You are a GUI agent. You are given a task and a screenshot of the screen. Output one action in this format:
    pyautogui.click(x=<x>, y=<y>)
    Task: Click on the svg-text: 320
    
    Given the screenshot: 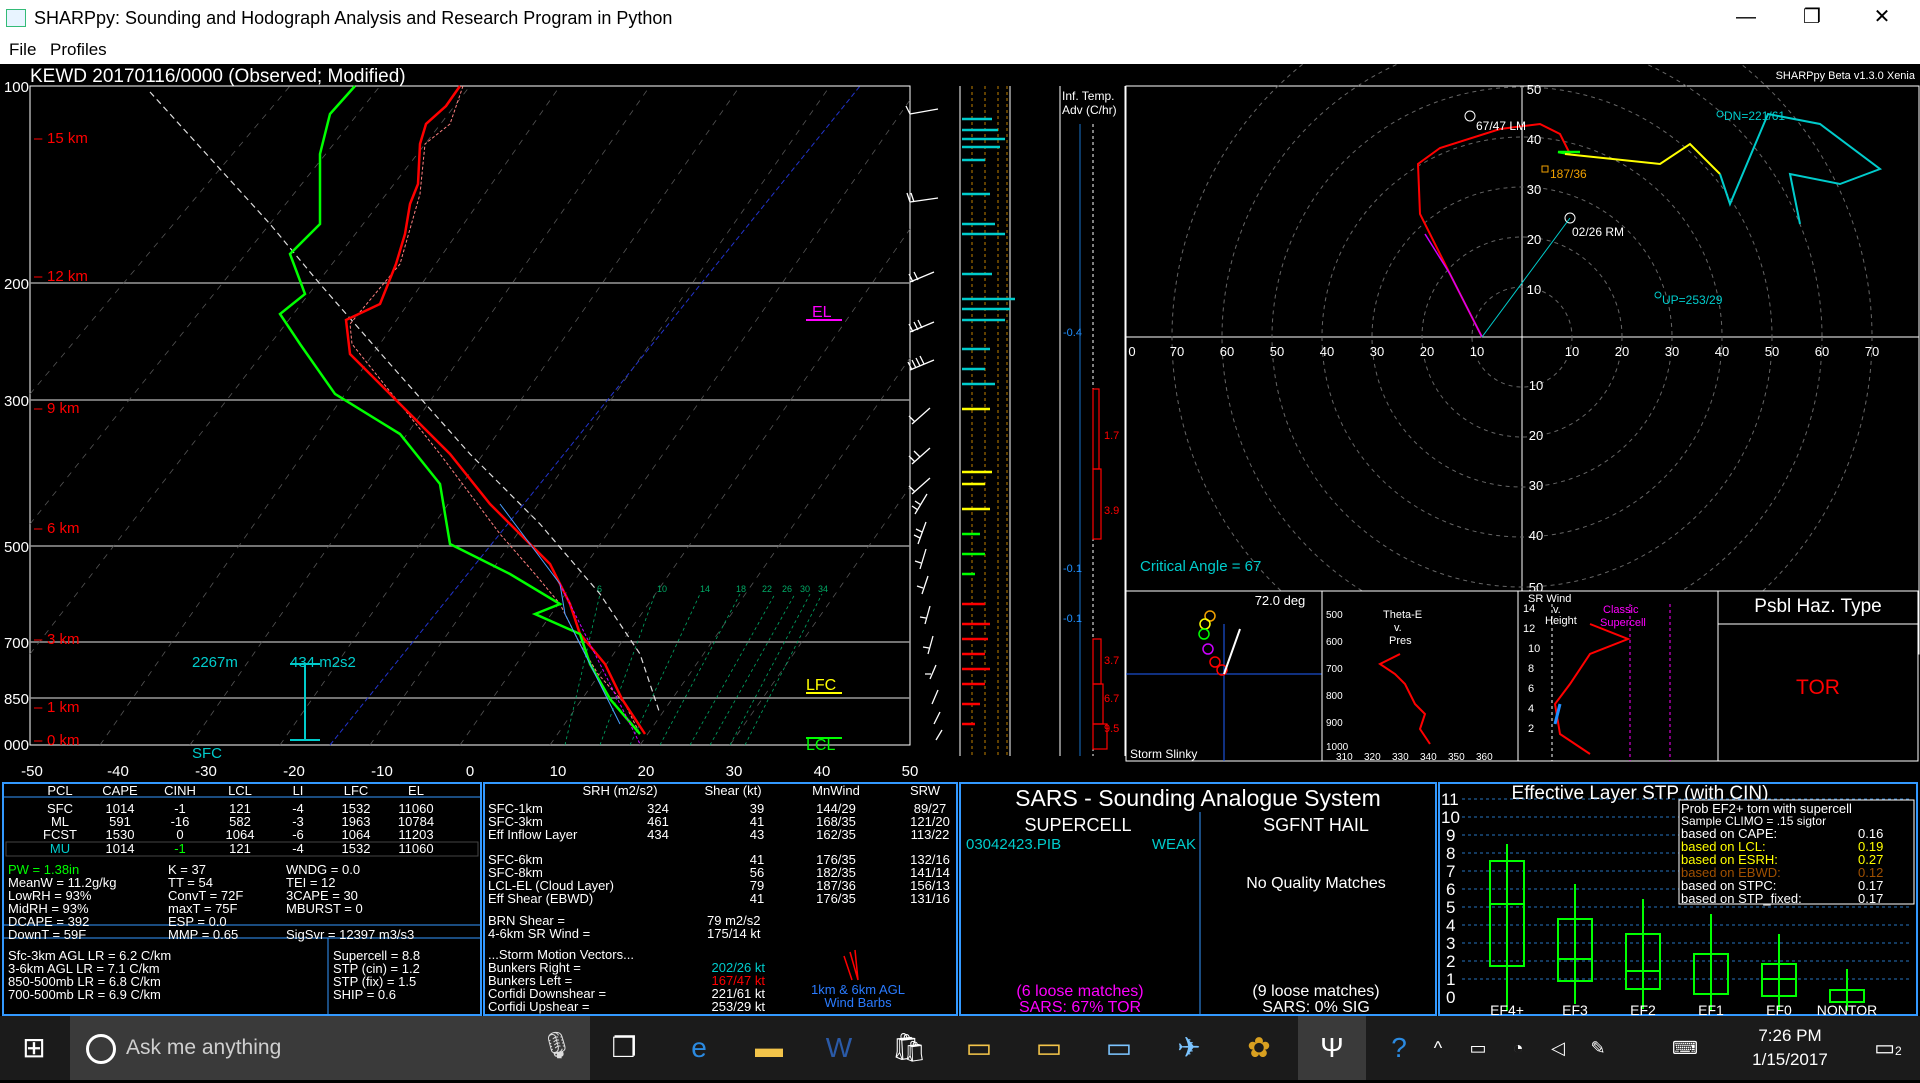 What is the action you would take?
    pyautogui.click(x=1372, y=757)
    